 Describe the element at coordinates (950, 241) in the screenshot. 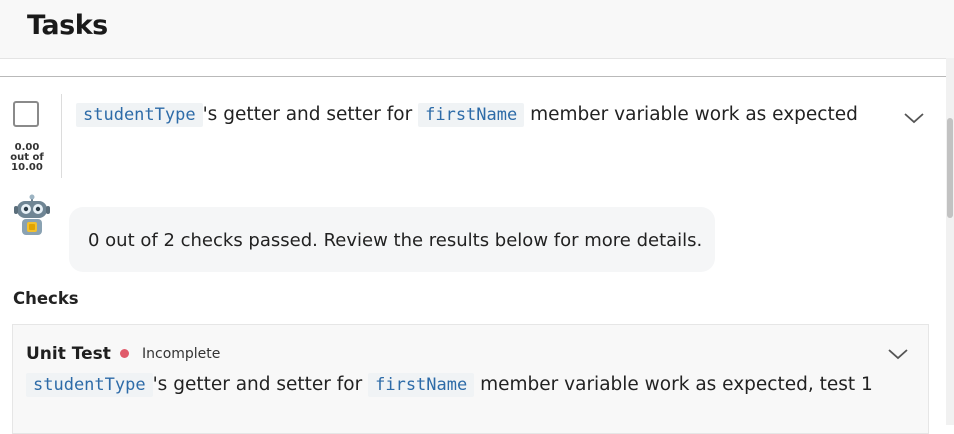

I see `scrollbar` at that location.